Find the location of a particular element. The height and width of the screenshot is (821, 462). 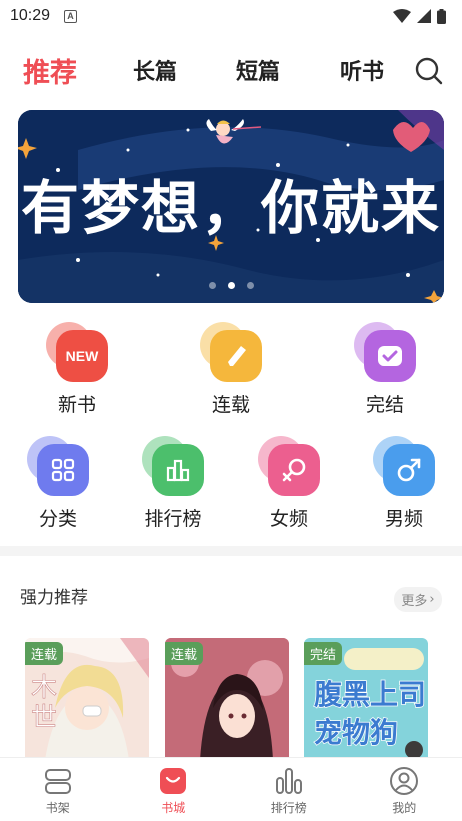

category-completed: 完结 is located at coordinates (385, 369).